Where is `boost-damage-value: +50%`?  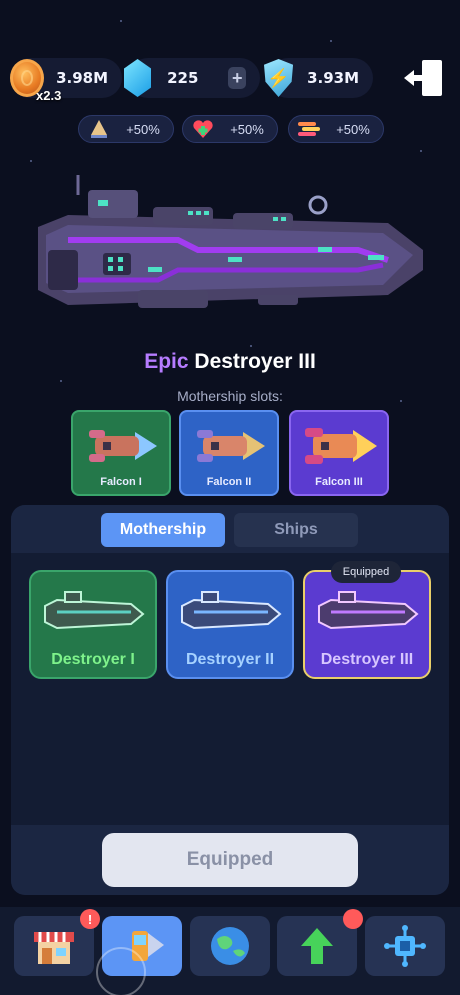
boost-damage-value: +50% is located at coordinates (353, 129).